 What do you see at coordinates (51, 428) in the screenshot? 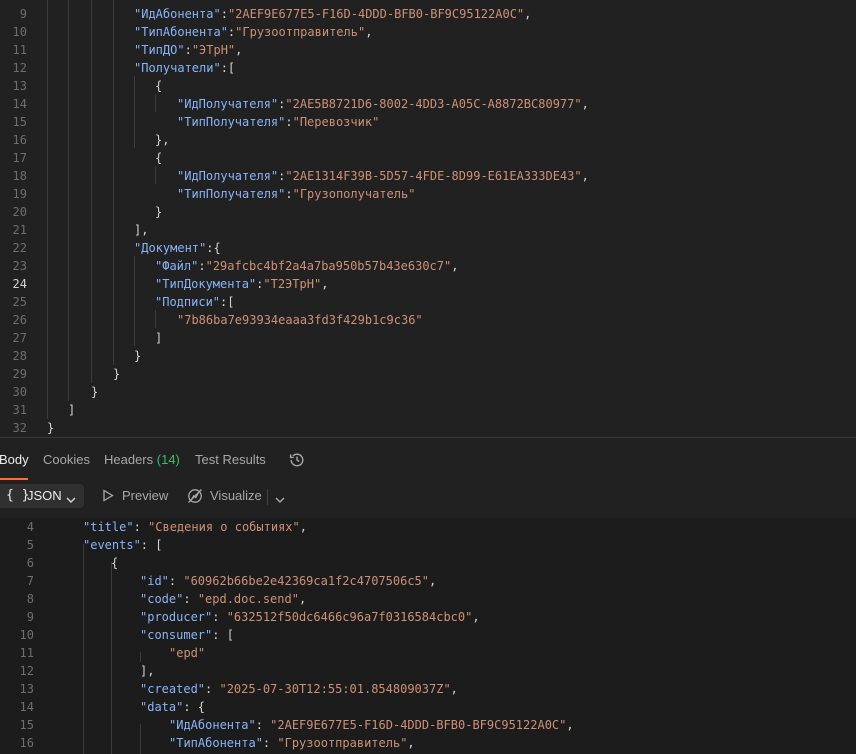
I see `json-punctuation: }` at bounding box center [51, 428].